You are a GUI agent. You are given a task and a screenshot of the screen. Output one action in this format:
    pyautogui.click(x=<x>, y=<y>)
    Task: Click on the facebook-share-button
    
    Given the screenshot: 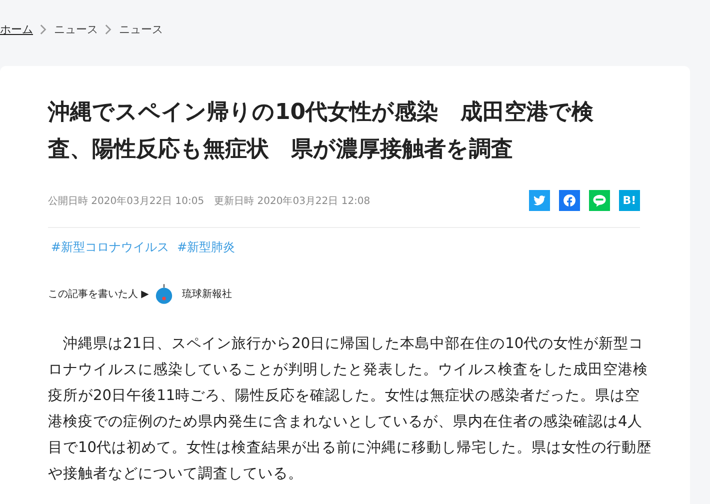 What is the action you would take?
    pyautogui.click(x=569, y=200)
    